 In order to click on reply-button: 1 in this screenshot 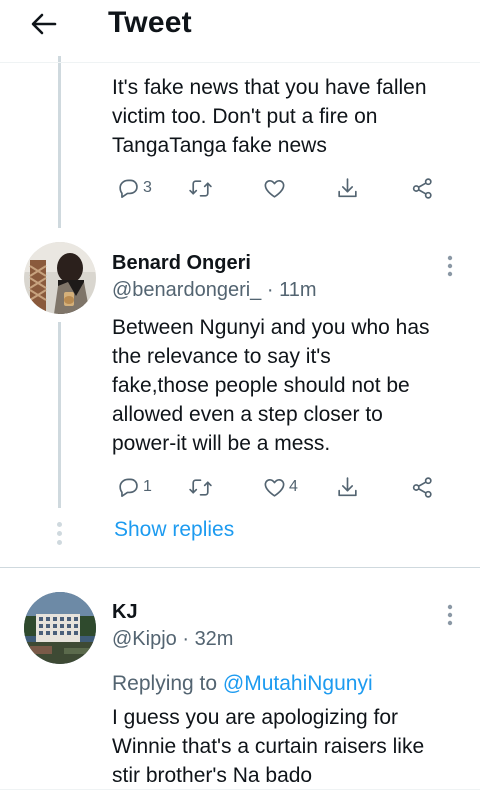, I will do `click(134, 487)`.